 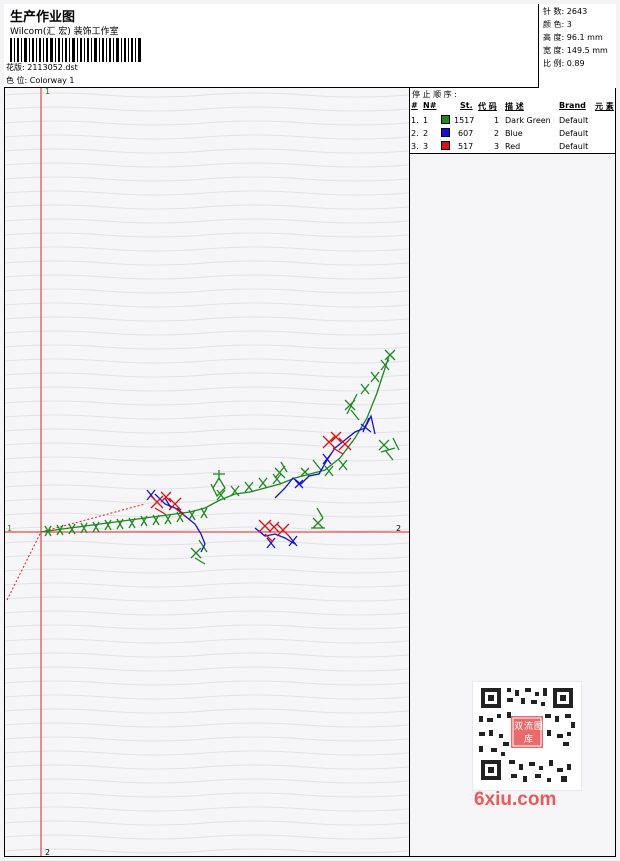 What do you see at coordinates (17, 80) in the screenshot?
I see `colorway-label: 色 位:` at bounding box center [17, 80].